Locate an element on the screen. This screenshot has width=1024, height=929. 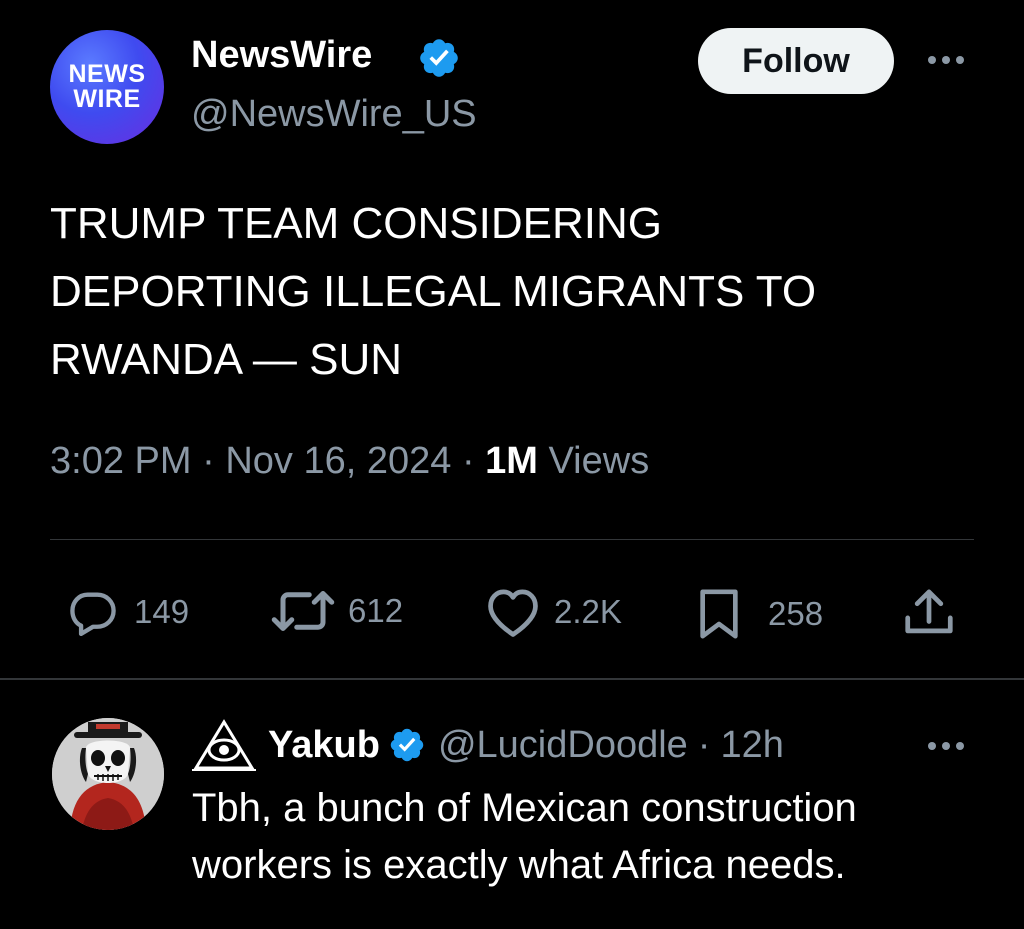
reply-handle: @LucidDoodle is located at coordinates (563, 745).